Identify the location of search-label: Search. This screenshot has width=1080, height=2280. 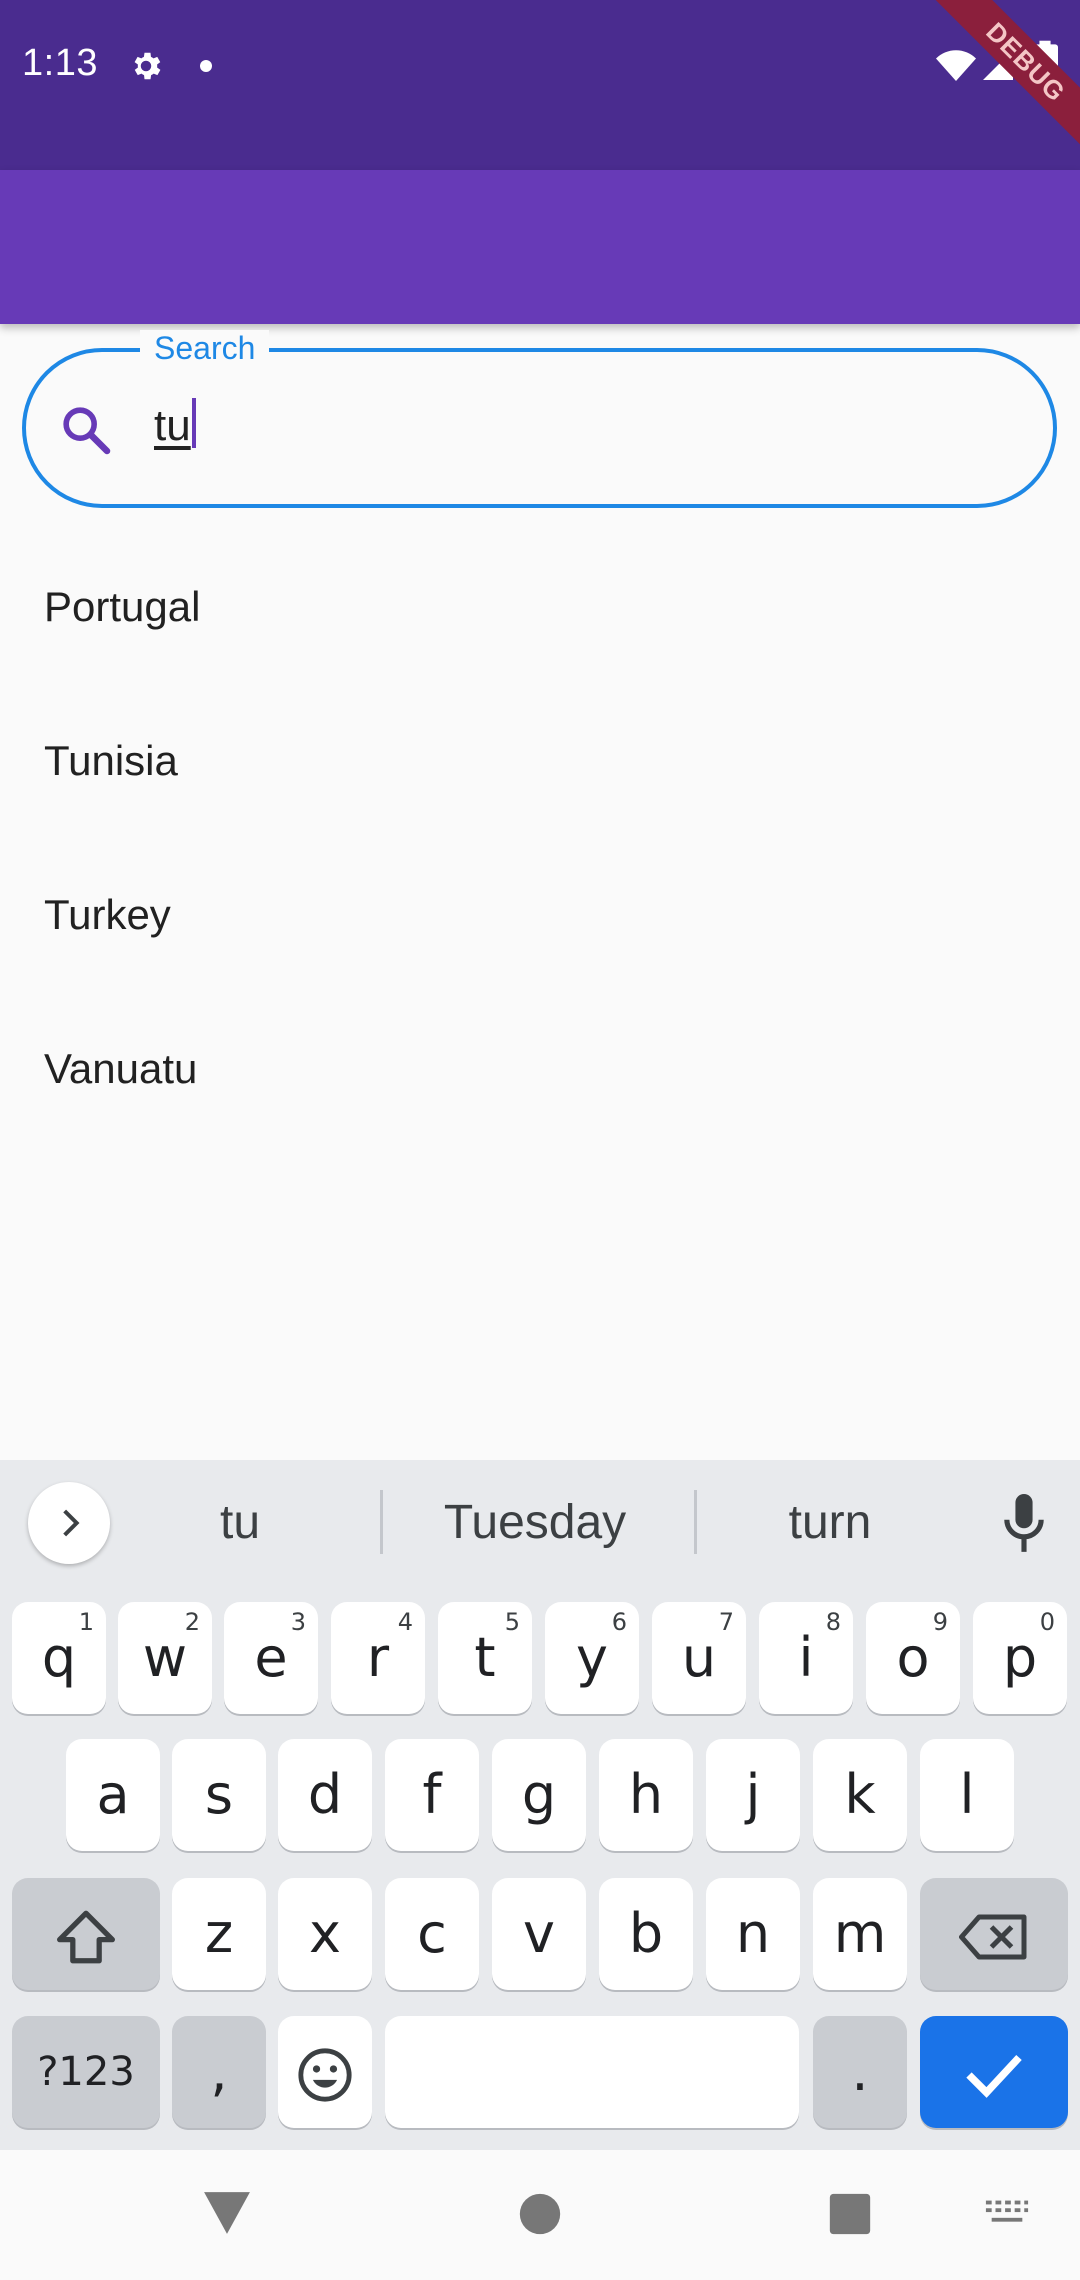
(205, 348).